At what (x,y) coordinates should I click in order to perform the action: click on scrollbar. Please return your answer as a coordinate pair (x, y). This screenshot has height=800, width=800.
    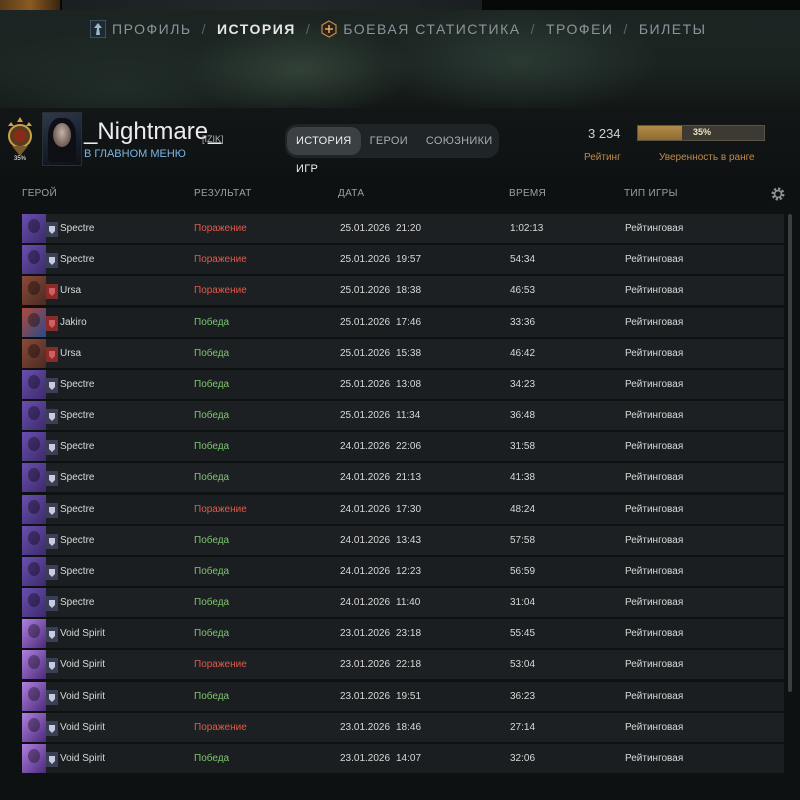
    Looking at the image, I should click on (790, 453).